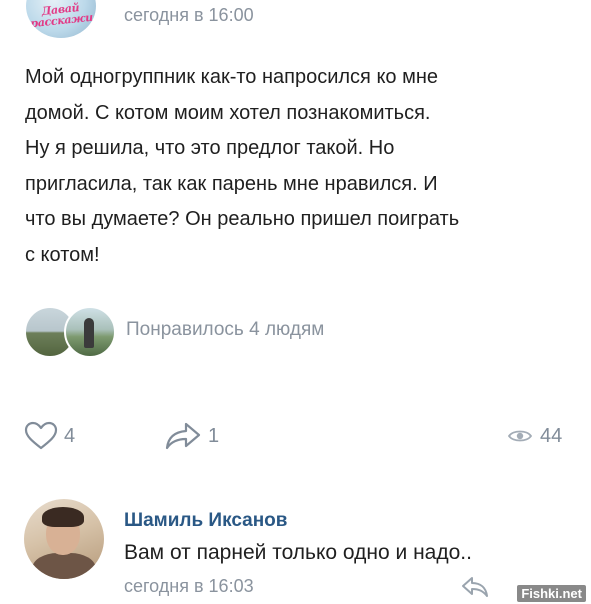 This screenshot has height=604, width=591. I want to click on share-button: 1, so click(191, 436).